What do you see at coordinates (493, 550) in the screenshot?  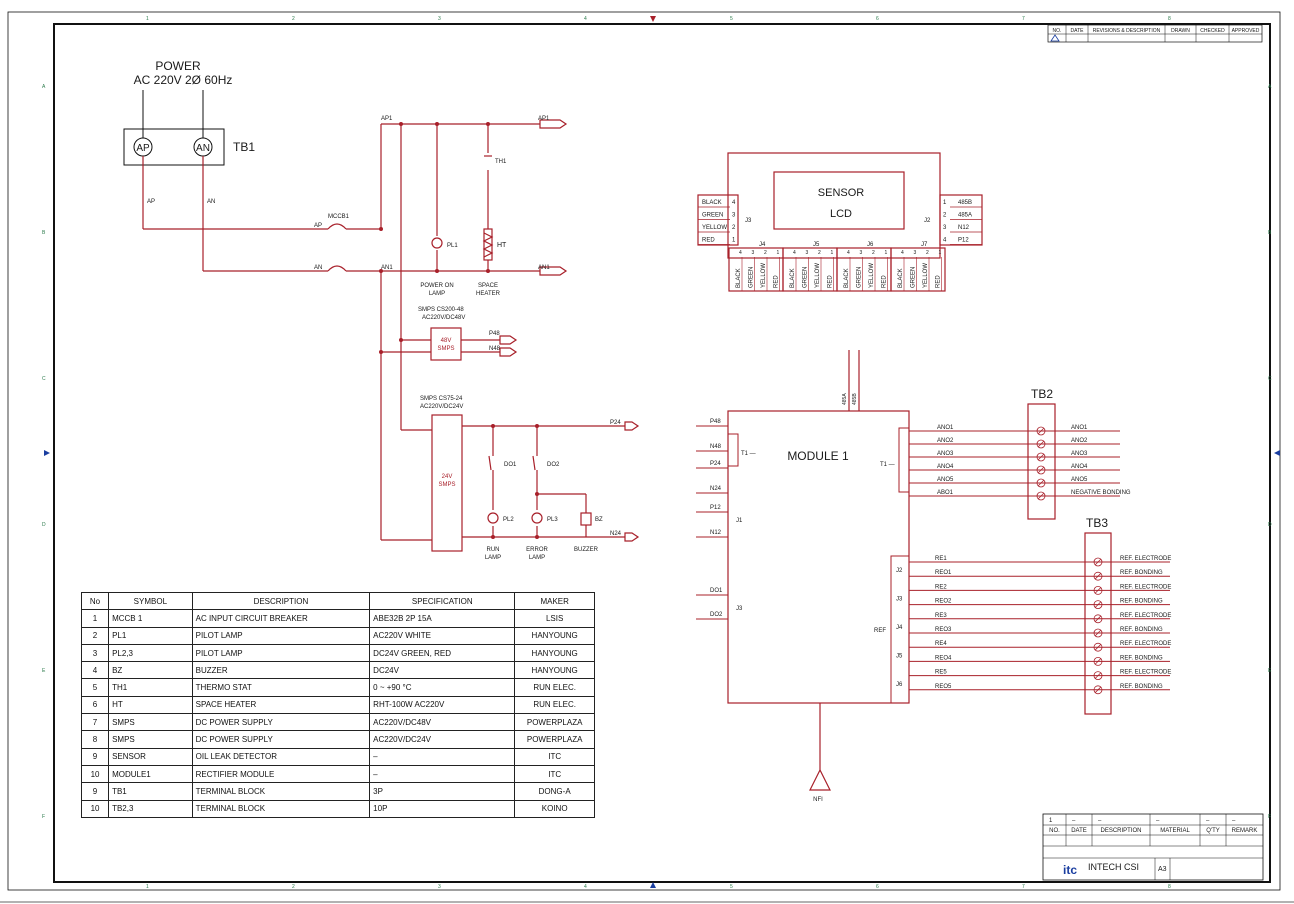 I see `run-lamp-l1: RUN` at bounding box center [493, 550].